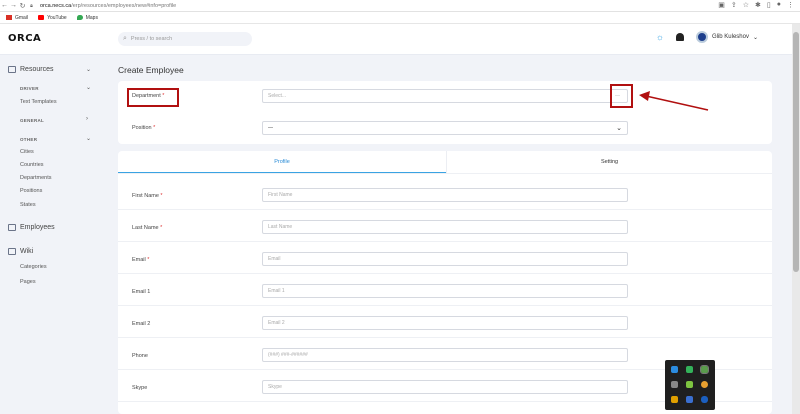 The image size is (800, 414). What do you see at coordinates (139, 260) in the screenshot?
I see `field-label-text: Email` at bounding box center [139, 260].